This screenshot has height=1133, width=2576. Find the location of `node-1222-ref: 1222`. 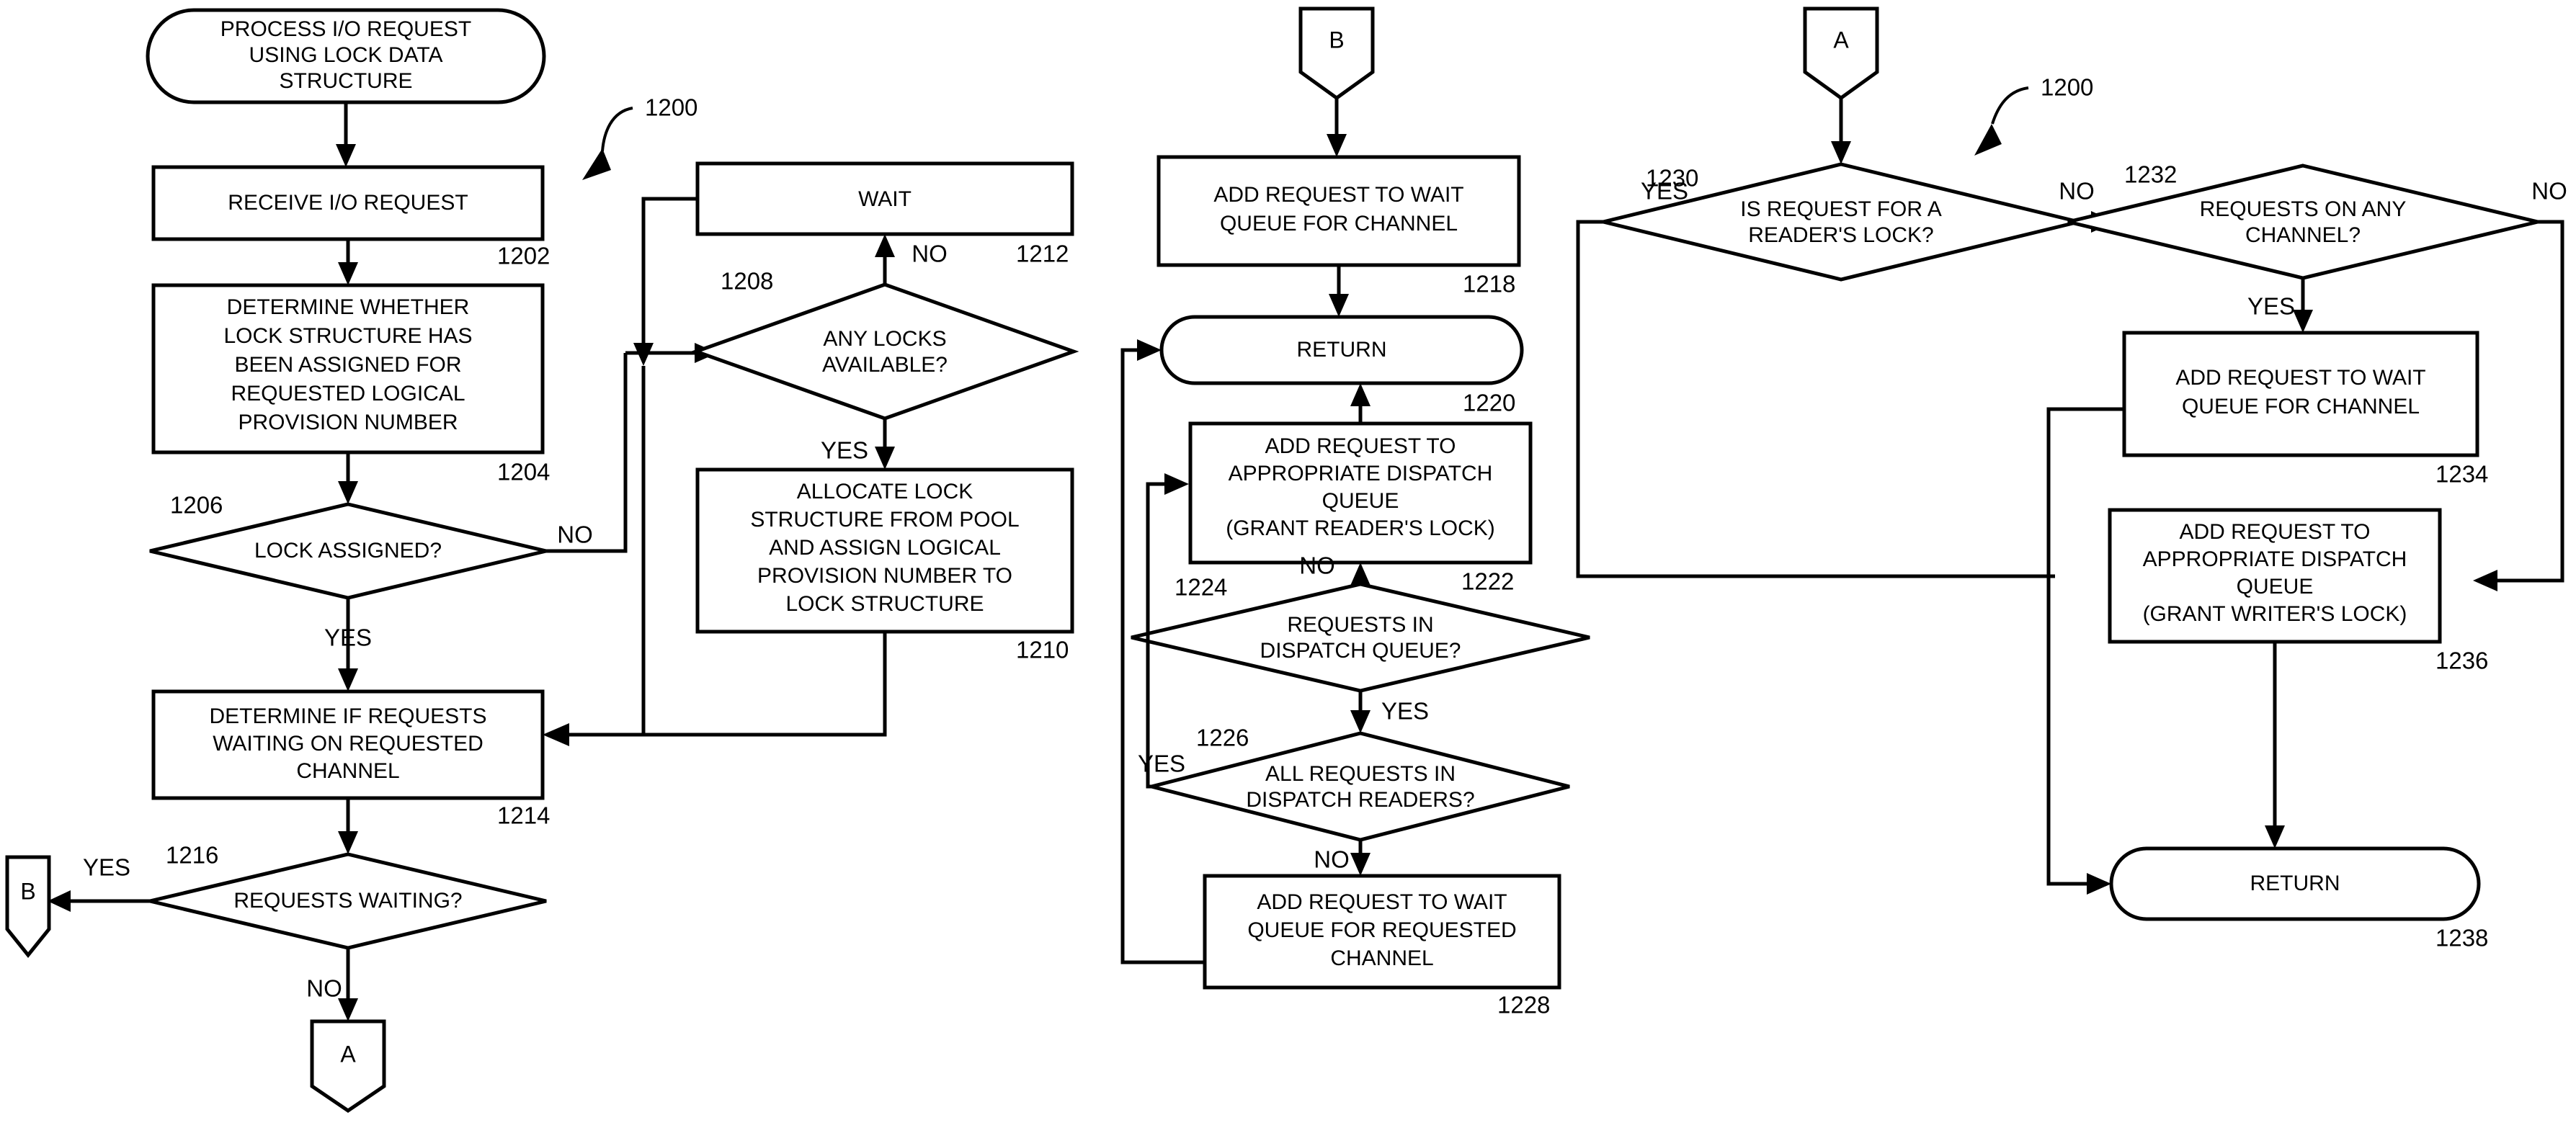

node-1222-ref: 1222 is located at coordinates (1487, 581).